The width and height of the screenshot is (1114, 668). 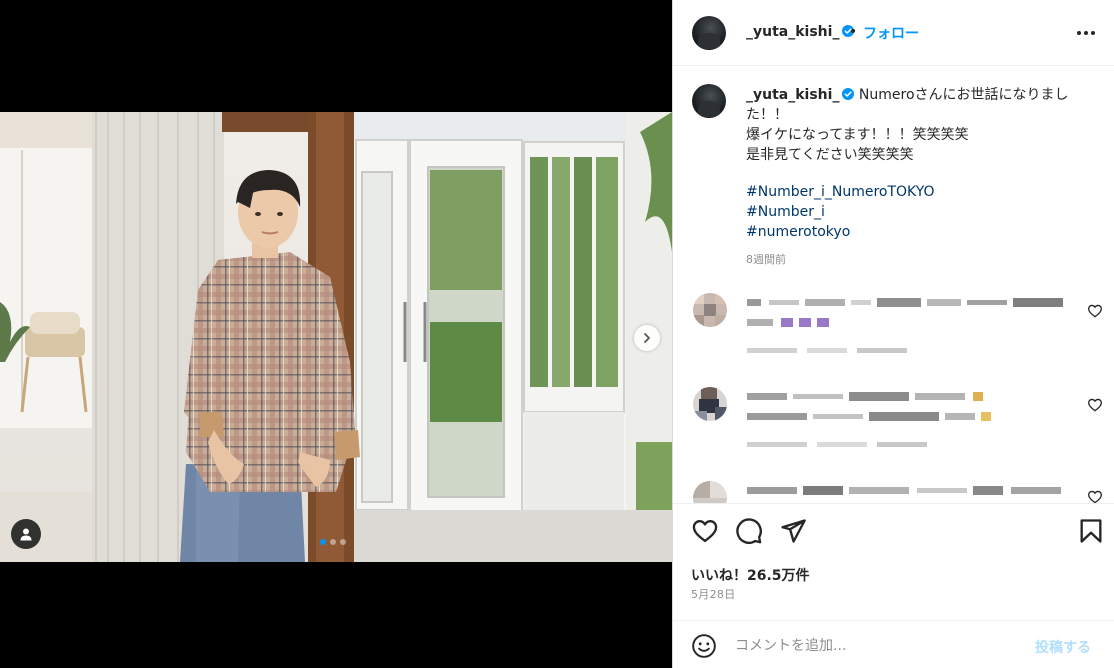 I want to click on comment-bubble-icon, so click(x=749, y=531).